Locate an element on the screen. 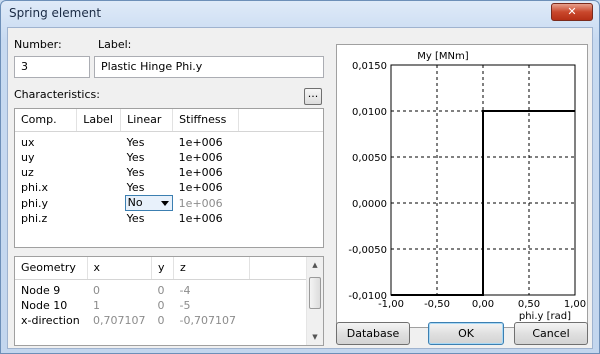 This screenshot has height=354, width=600. cancel-button: Cancel is located at coordinates (551, 333).